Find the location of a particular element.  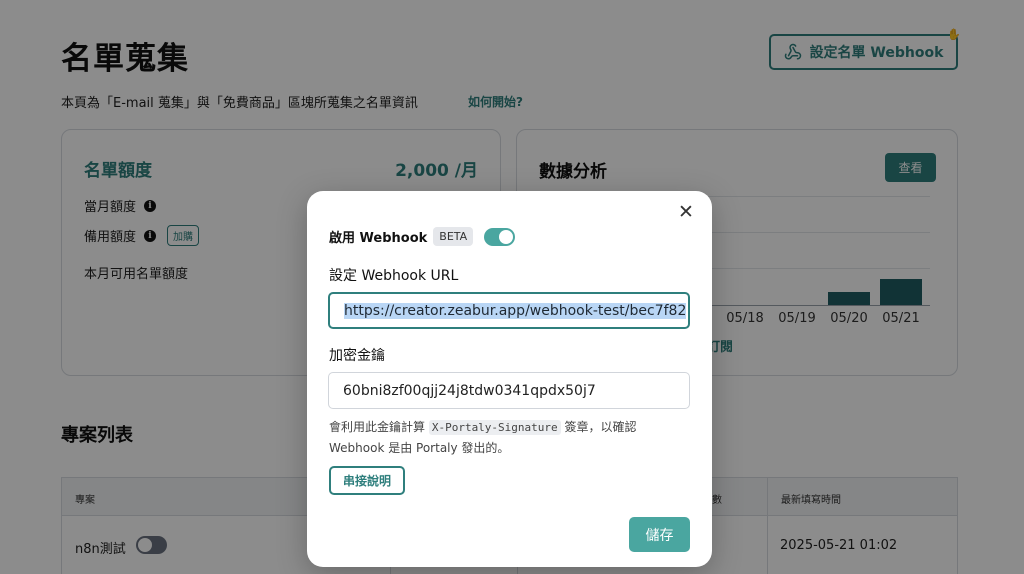

webhook-url-label: 設定 Webhook URL is located at coordinates (394, 276).